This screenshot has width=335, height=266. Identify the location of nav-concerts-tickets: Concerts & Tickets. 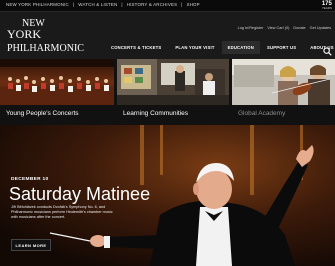
(136, 49).